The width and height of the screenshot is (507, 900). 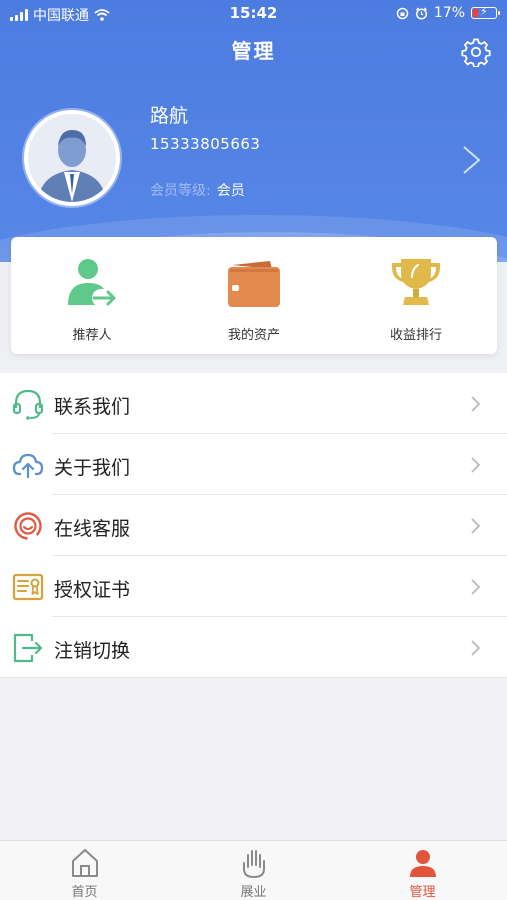 What do you see at coordinates (253, 647) in the screenshot?
I see `menu-item-logout-switch: 注销切换` at bounding box center [253, 647].